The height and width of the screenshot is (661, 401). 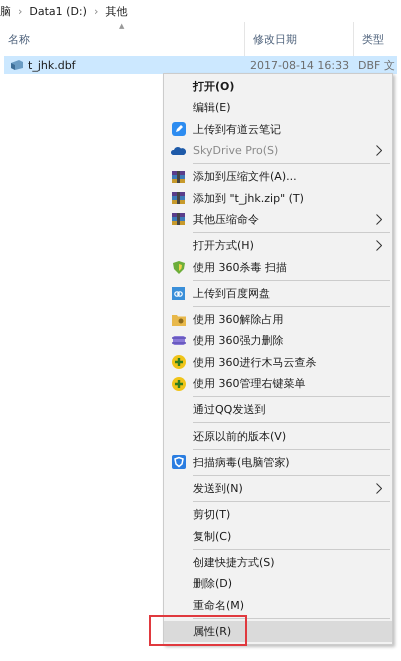 I want to click on menu-item: 发送到(N), so click(x=278, y=489).